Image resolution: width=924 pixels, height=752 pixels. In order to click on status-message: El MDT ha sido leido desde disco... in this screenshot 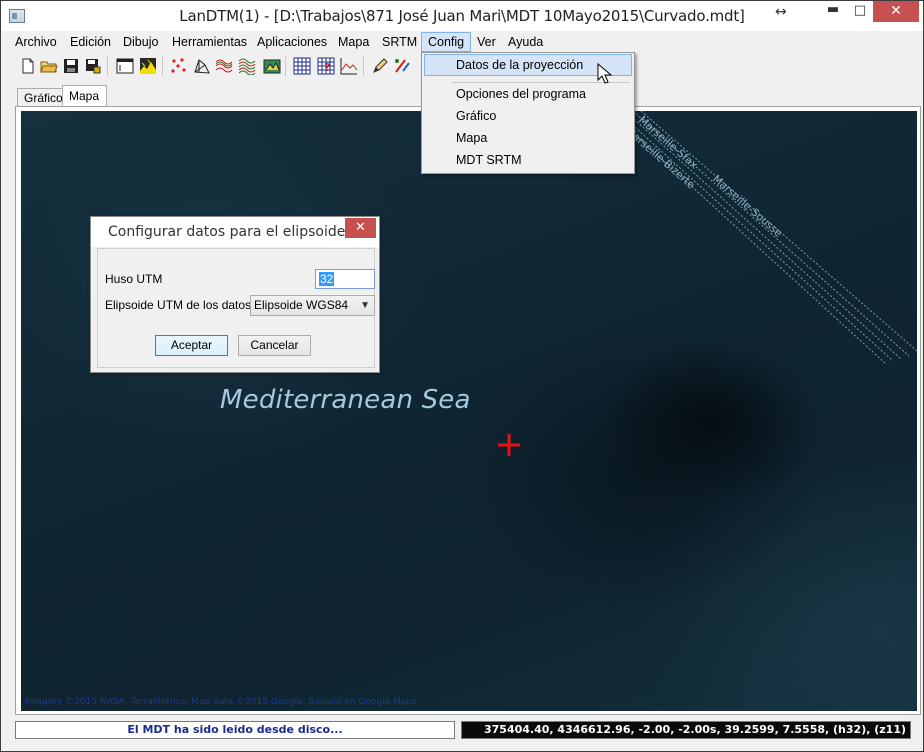, I will do `click(235, 730)`.